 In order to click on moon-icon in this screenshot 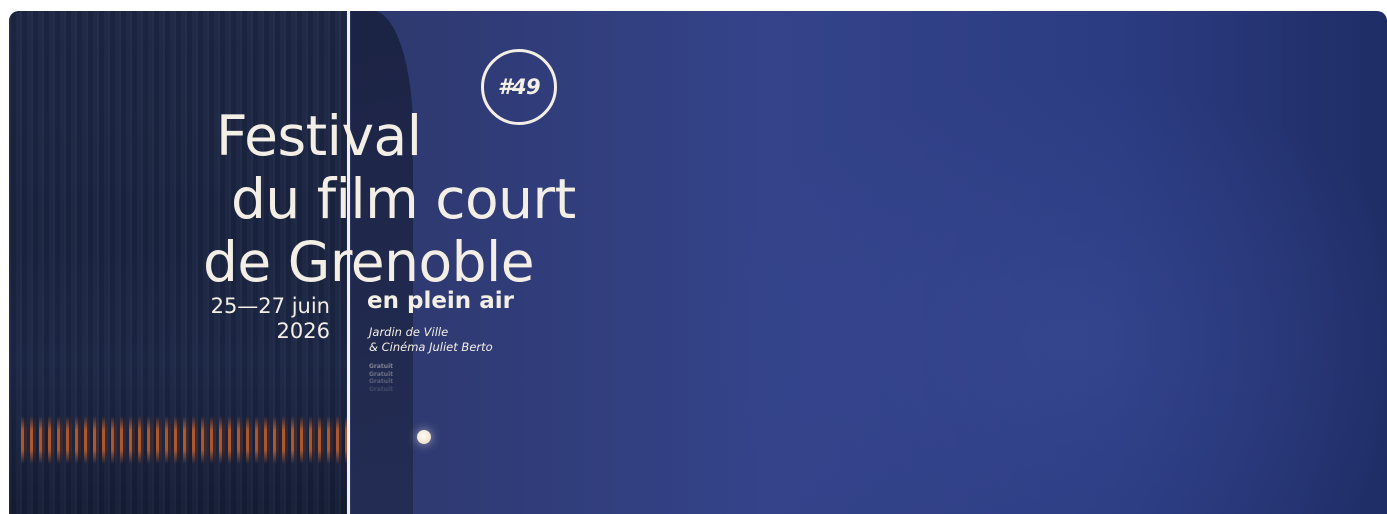, I will do `click(424, 437)`.